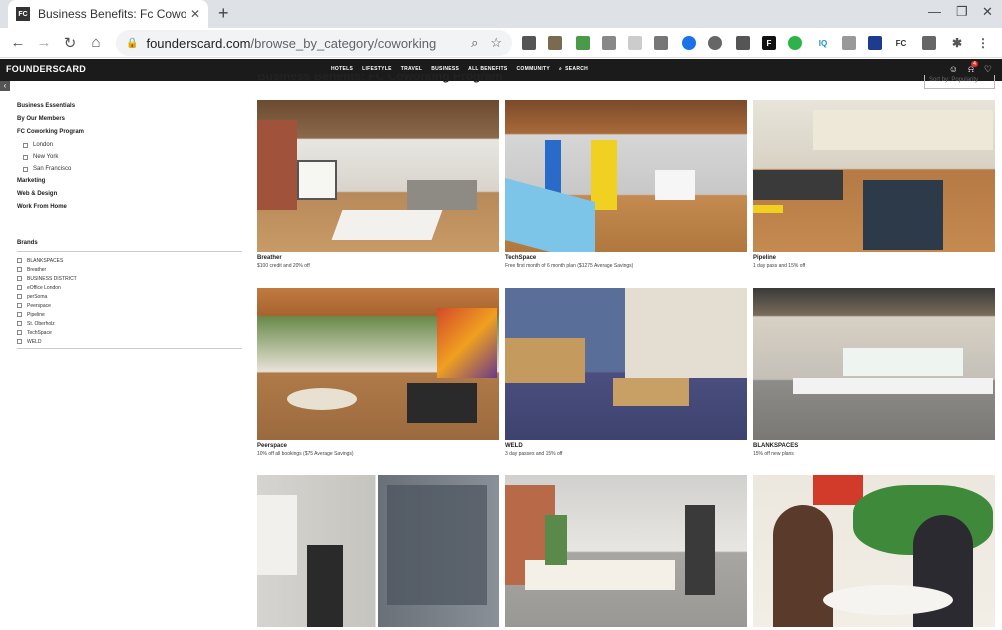 This screenshot has width=1002, height=630. Describe the element at coordinates (47, 260) in the screenshot. I see `brand-filter-item: BLANKSPACES` at that location.